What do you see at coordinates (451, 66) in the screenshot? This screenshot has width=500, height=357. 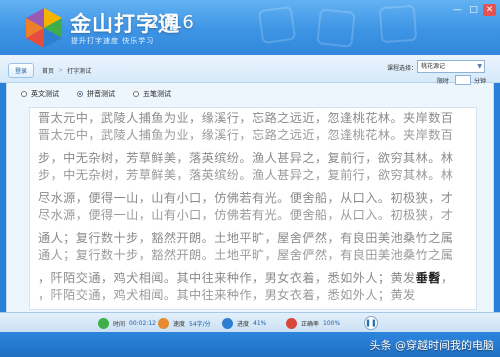 I see `course-select: 桃花源记 ▼` at bounding box center [451, 66].